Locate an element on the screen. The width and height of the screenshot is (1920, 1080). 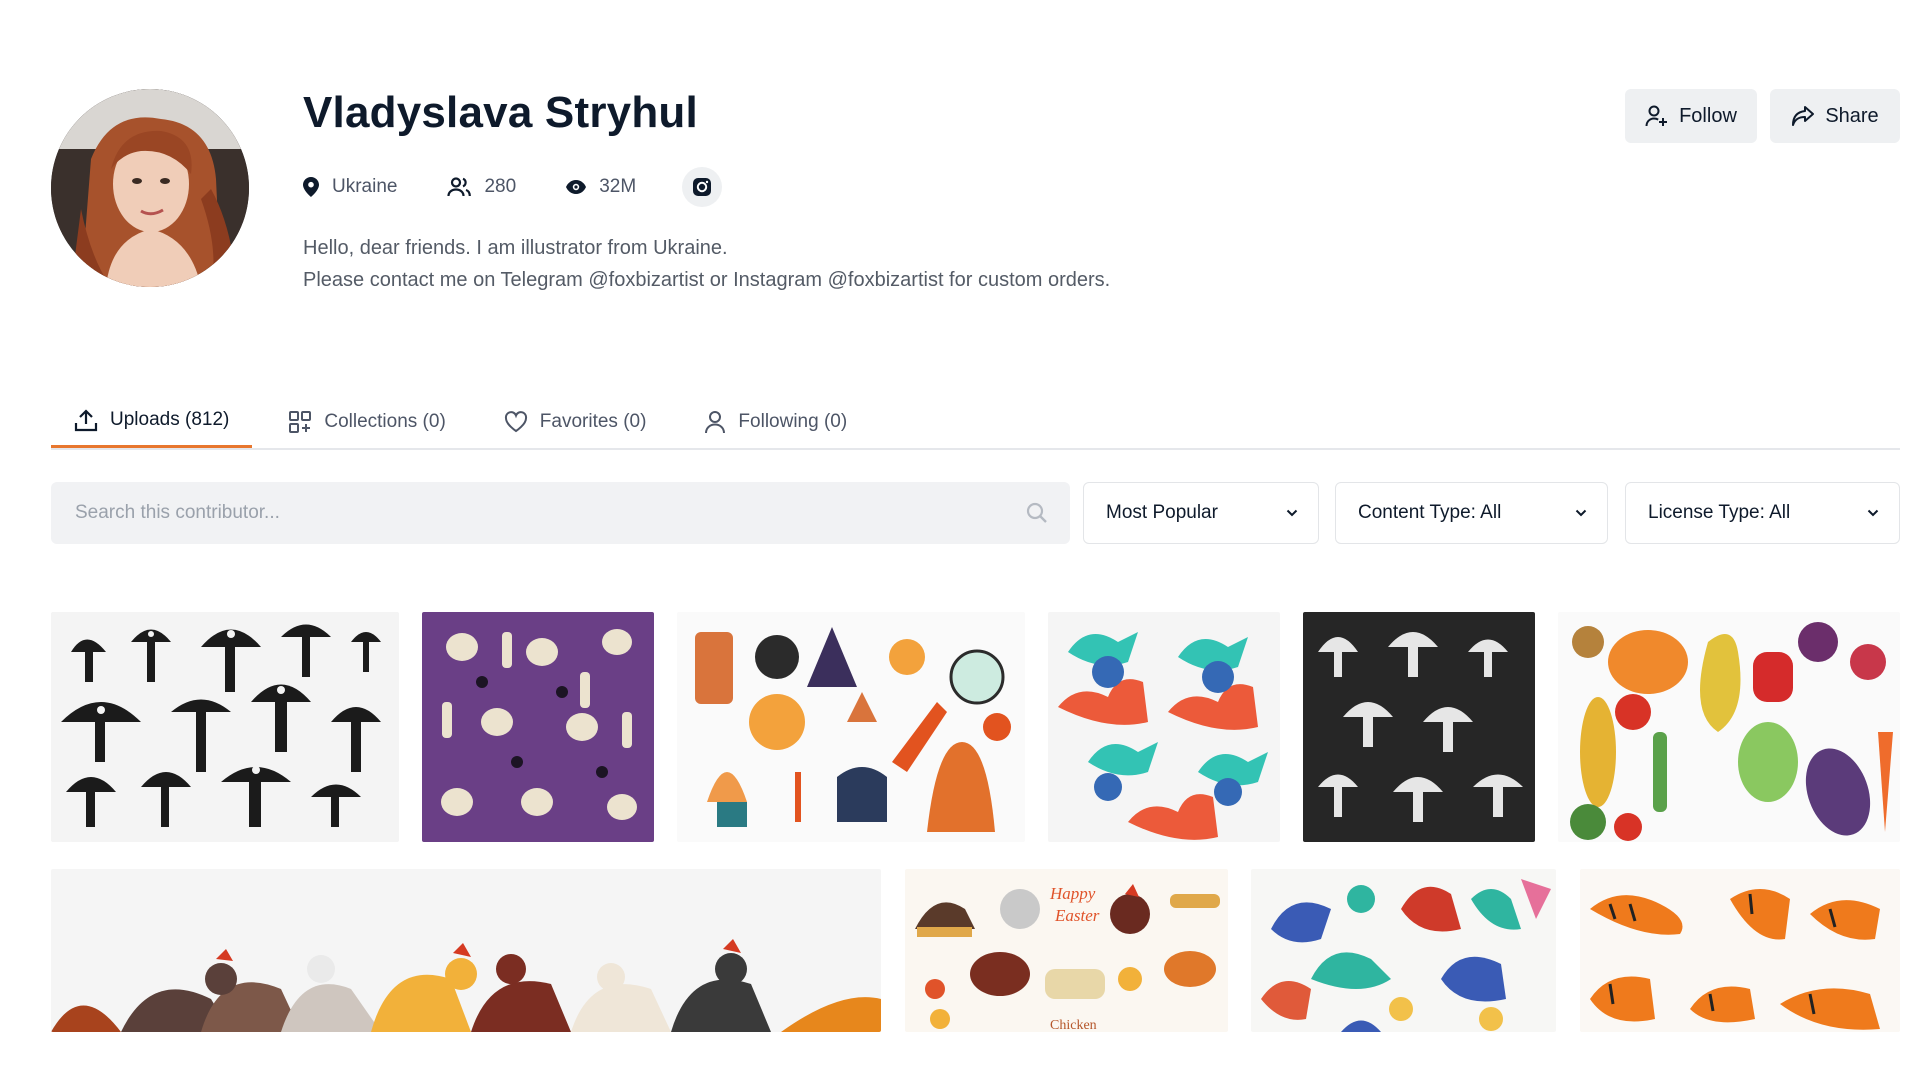
tab-uploads: Uploads (812) is located at coordinates (152, 421).